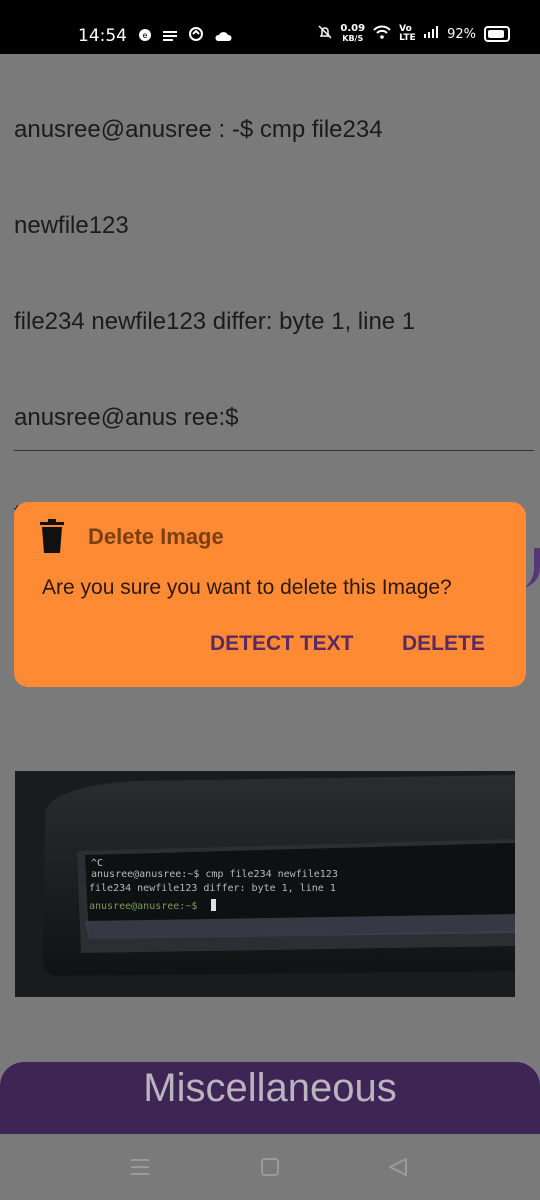 This screenshot has height=1200, width=540. Describe the element at coordinates (143, 906) in the screenshot. I see `terminal-line: anusree@anusree:~$` at that location.